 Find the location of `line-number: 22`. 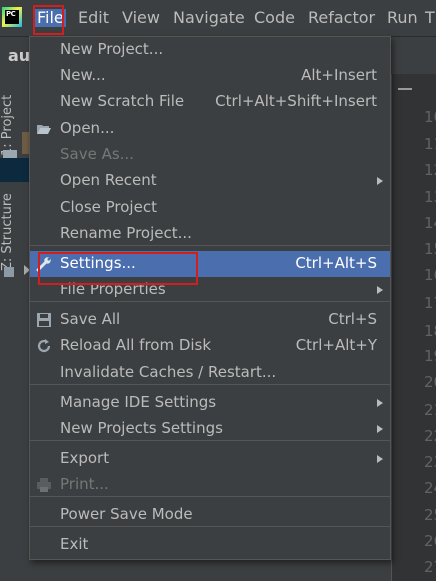

line-number: 22 is located at coordinates (430, 436).